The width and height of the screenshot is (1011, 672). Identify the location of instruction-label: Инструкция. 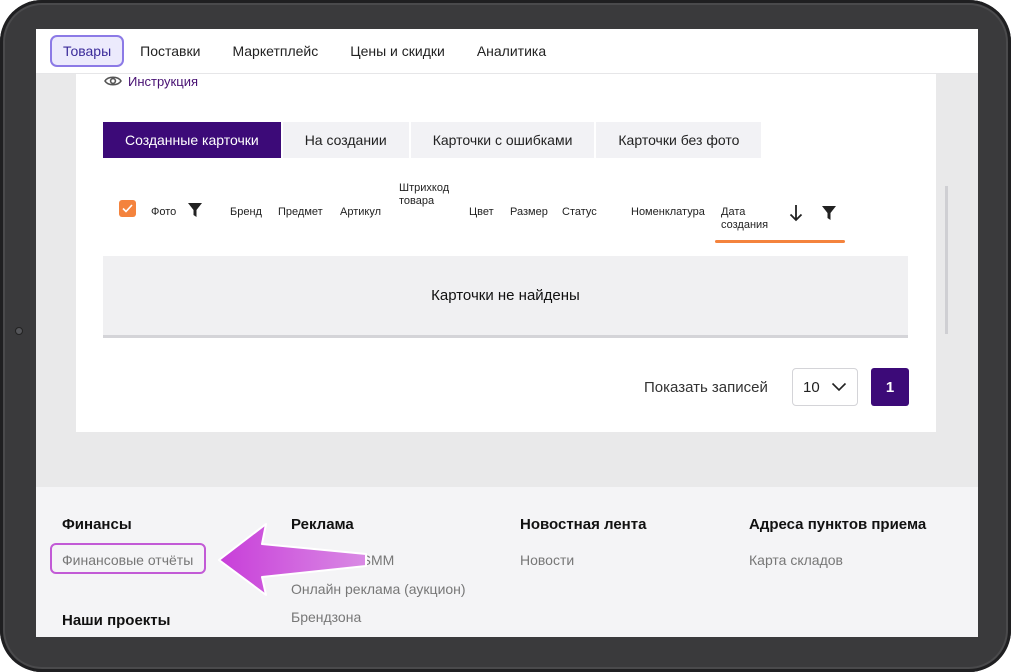
(163, 81).